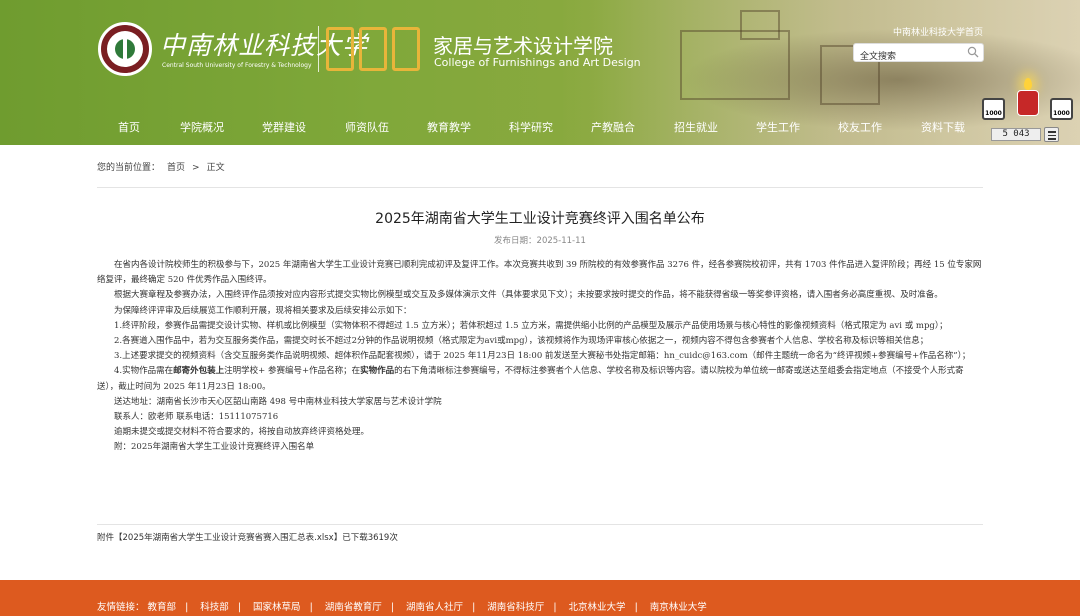 The height and width of the screenshot is (616, 1080). What do you see at coordinates (540, 241) in the screenshot?
I see `article-date: 发布日期：2025-11-11` at bounding box center [540, 241].